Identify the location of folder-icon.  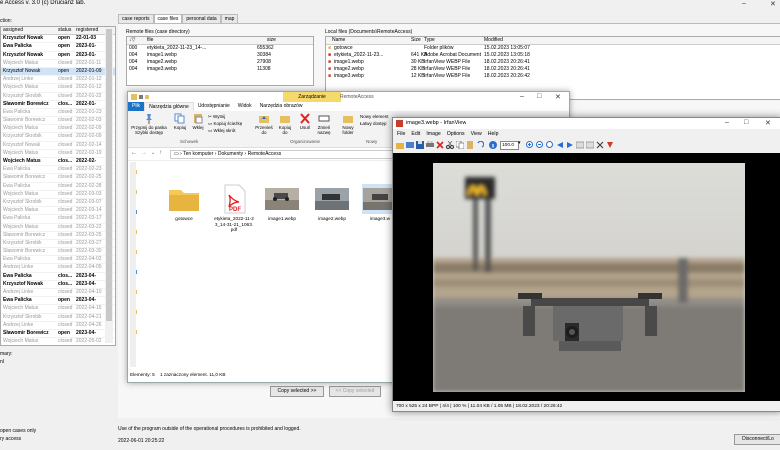
(184, 199).